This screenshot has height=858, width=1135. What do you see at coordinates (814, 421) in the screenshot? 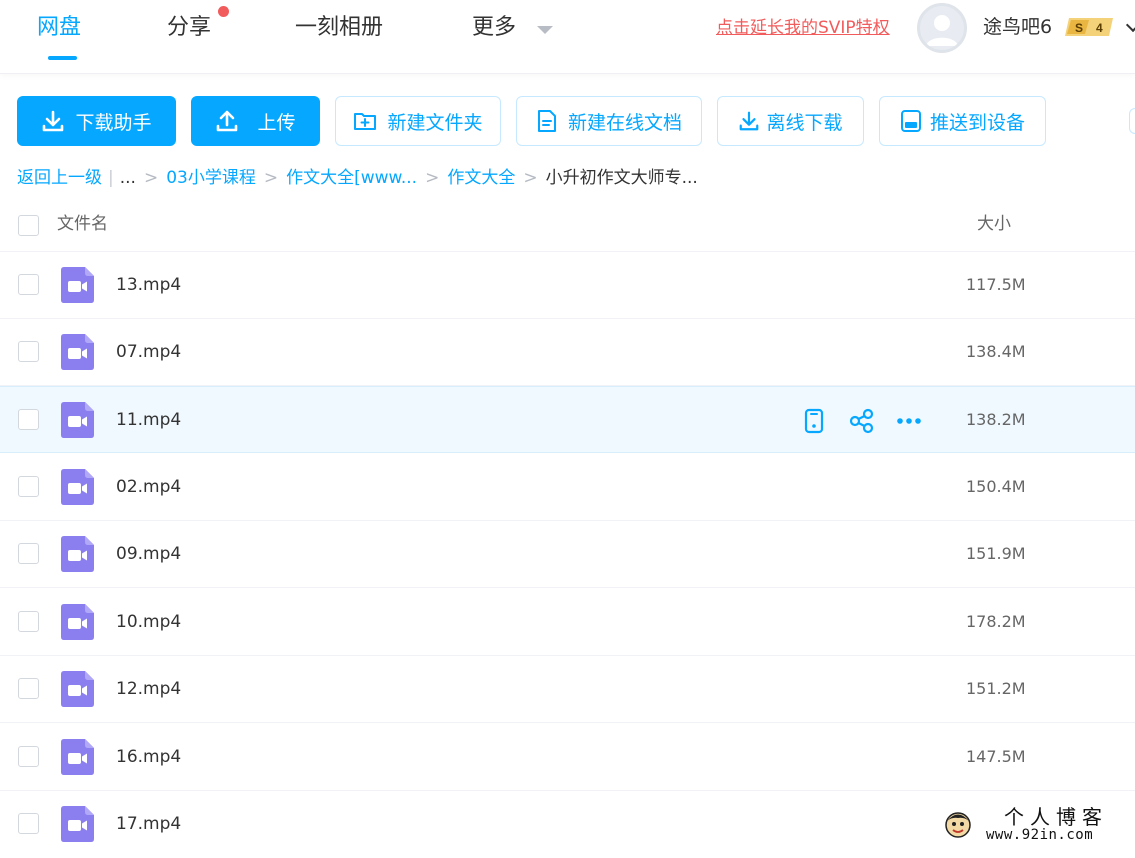
I see `push-to-phone-icon` at bounding box center [814, 421].